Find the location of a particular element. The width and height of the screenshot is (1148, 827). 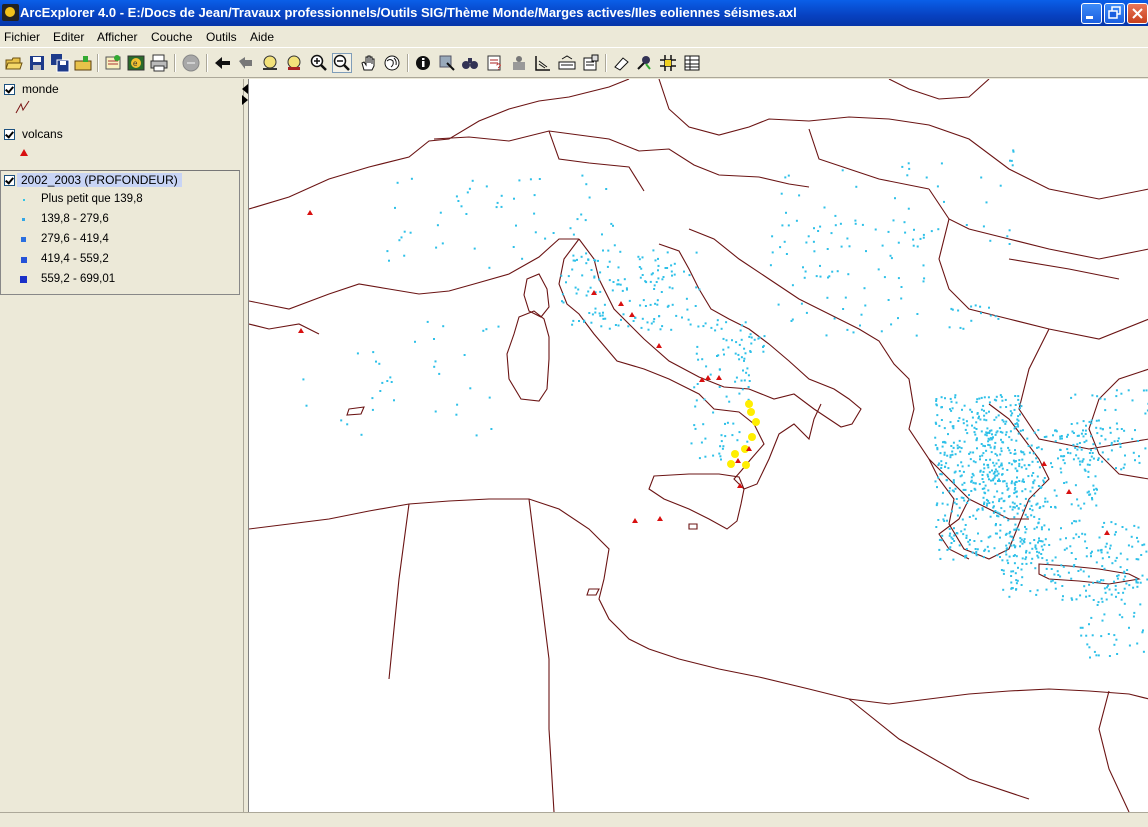

forward-extent-icon is located at coordinates (246, 63).